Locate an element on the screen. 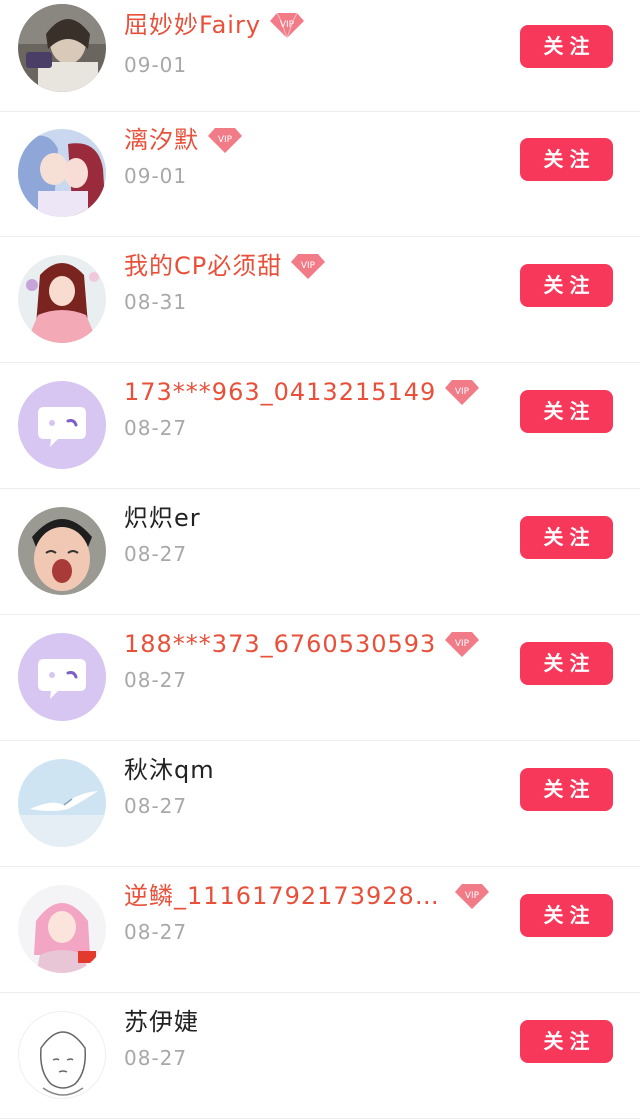  list-item: 我的CP必须甜 VIP 08-31 关注 is located at coordinates (320, 300).